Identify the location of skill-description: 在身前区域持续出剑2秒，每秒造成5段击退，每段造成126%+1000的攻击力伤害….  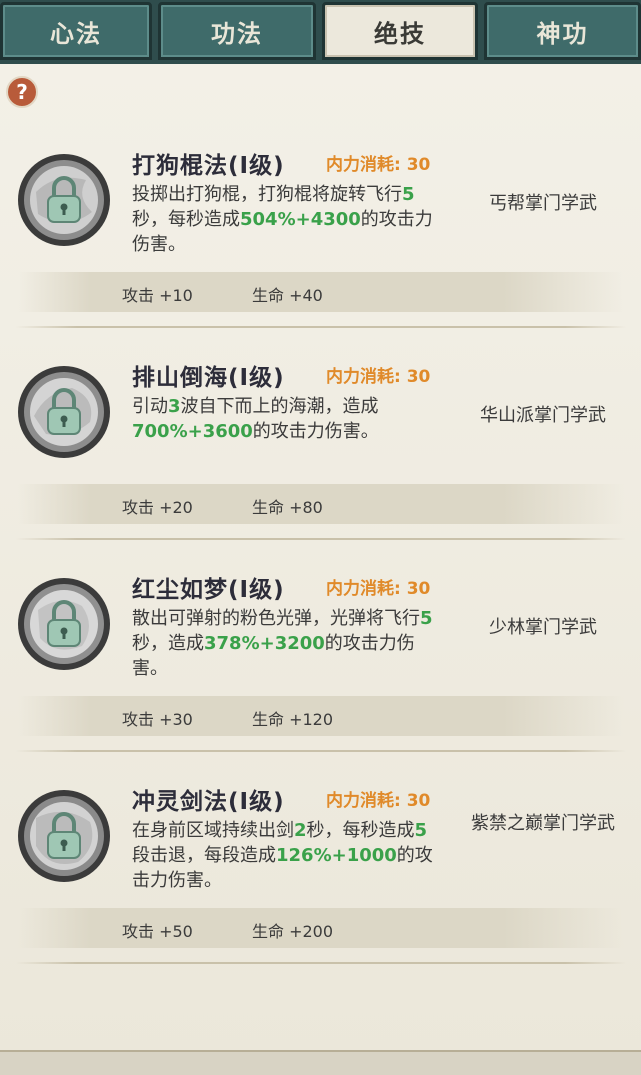
(287, 855).